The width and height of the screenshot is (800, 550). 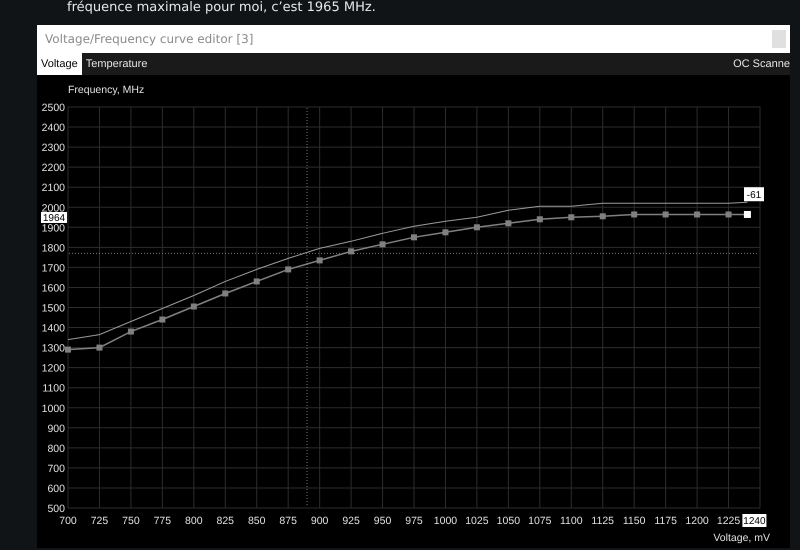 What do you see at coordinates (99, 521) in the screenshot?
I see `x-tick-label: 725` at bounding box center [99, 521].